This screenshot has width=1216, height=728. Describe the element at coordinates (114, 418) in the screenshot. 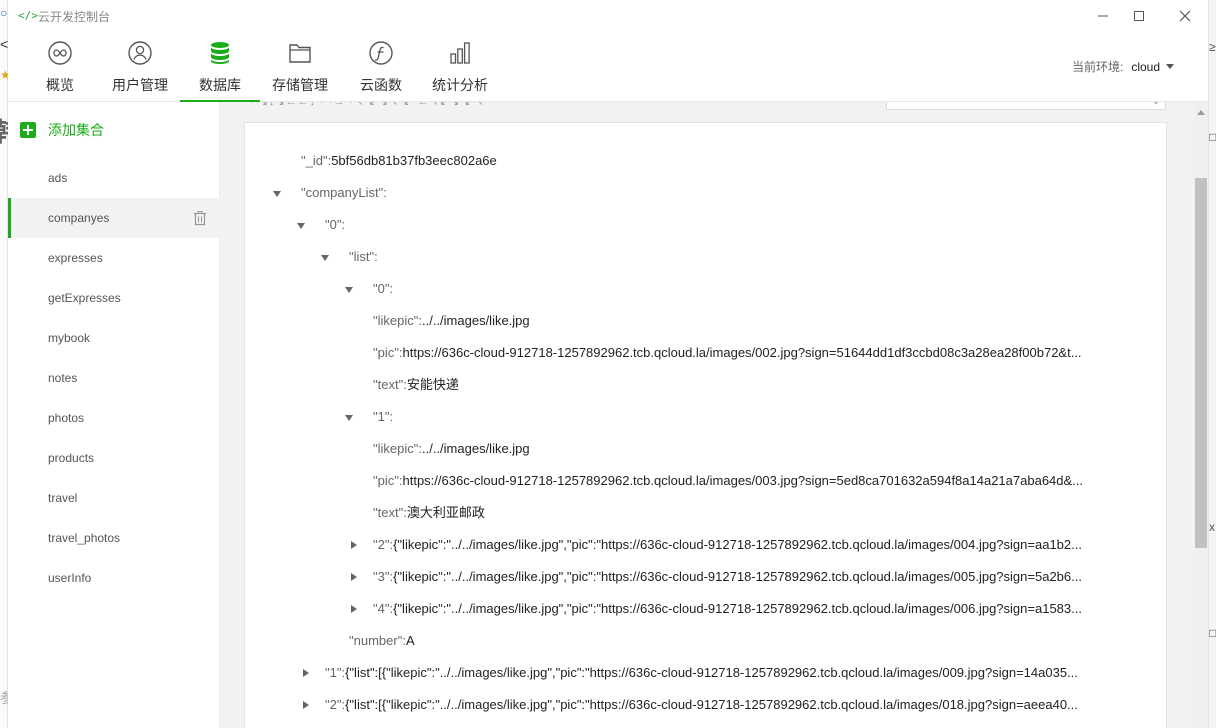

I see `collection-item: photos` at that location.